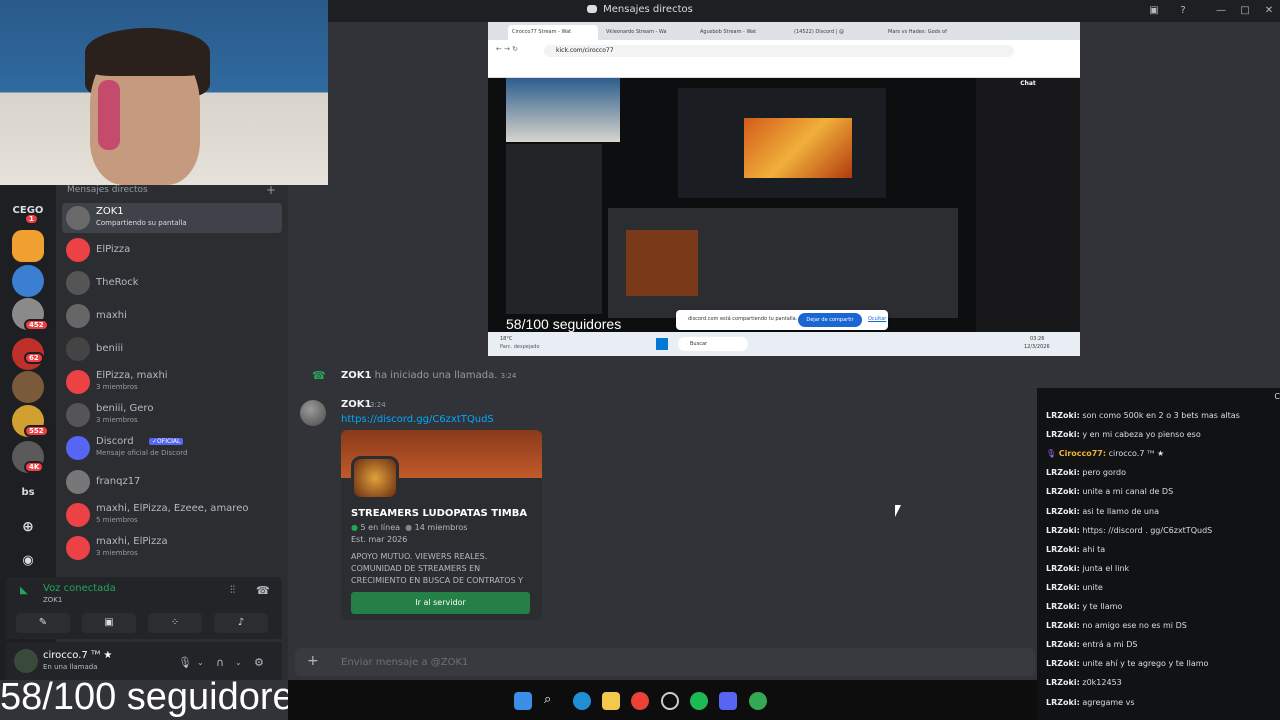 The width and height of the screenshot is (1280, 720). What do you see at coordinates (117, 387) in the screenshot?
I see `dm-subtitle: 3 miembros` at bounding box center [117, 387].